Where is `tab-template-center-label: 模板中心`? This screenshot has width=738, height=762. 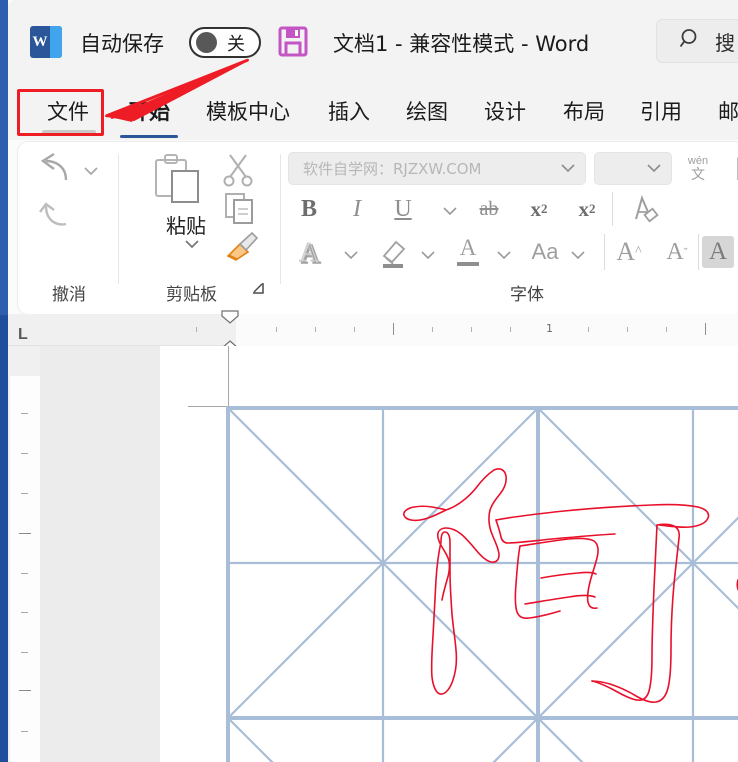 tab-template-center-label: 模板中心 is located at coordinates (248, 112).